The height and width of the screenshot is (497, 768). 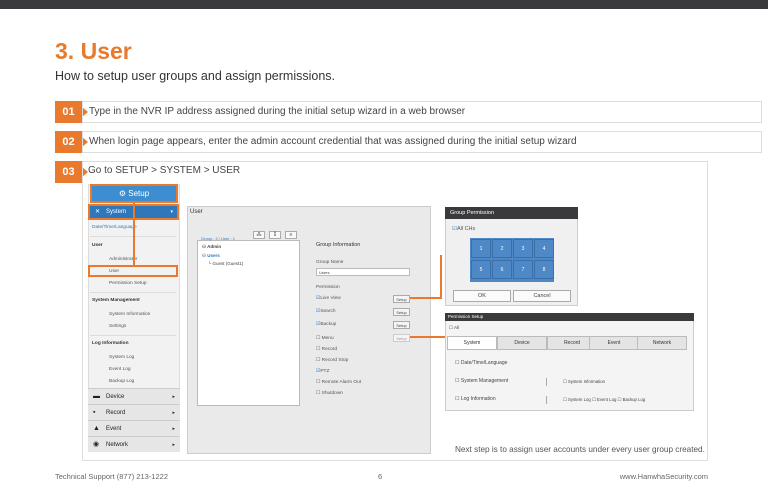 What do you see at coordinates (114, 227) in the screenshot?
I see `sidebar-item-date-time: Date/Time/Language` at bounding box center [114, 227].